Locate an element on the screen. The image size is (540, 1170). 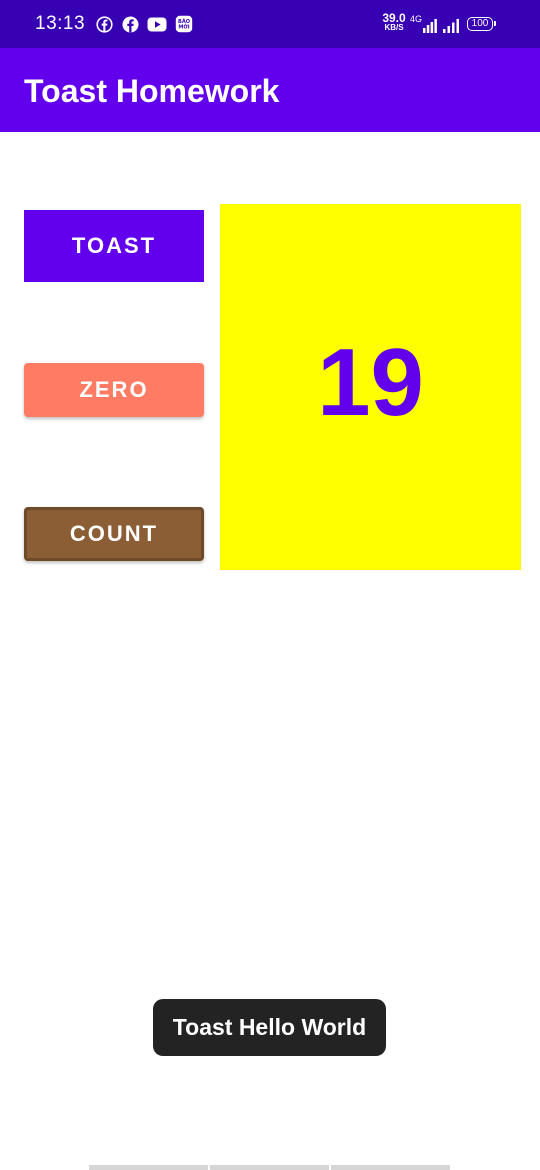
network-speed-value: 39.0 is located at coordinates (394, 18).